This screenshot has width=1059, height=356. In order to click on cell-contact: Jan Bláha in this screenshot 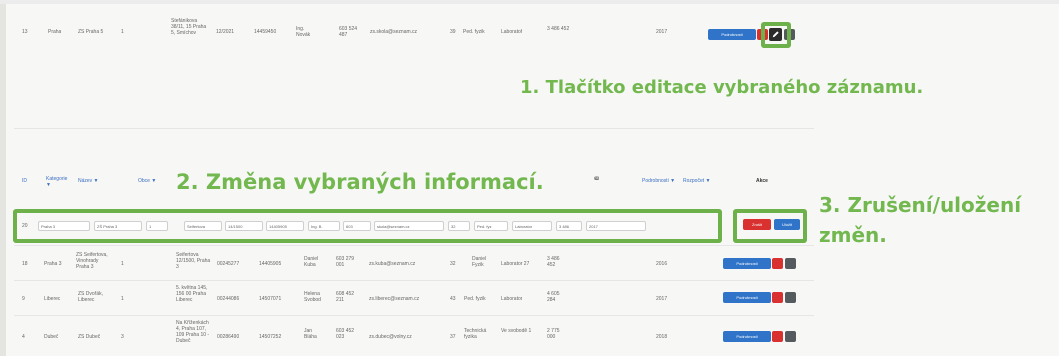, I will do `click(310, 334)`.